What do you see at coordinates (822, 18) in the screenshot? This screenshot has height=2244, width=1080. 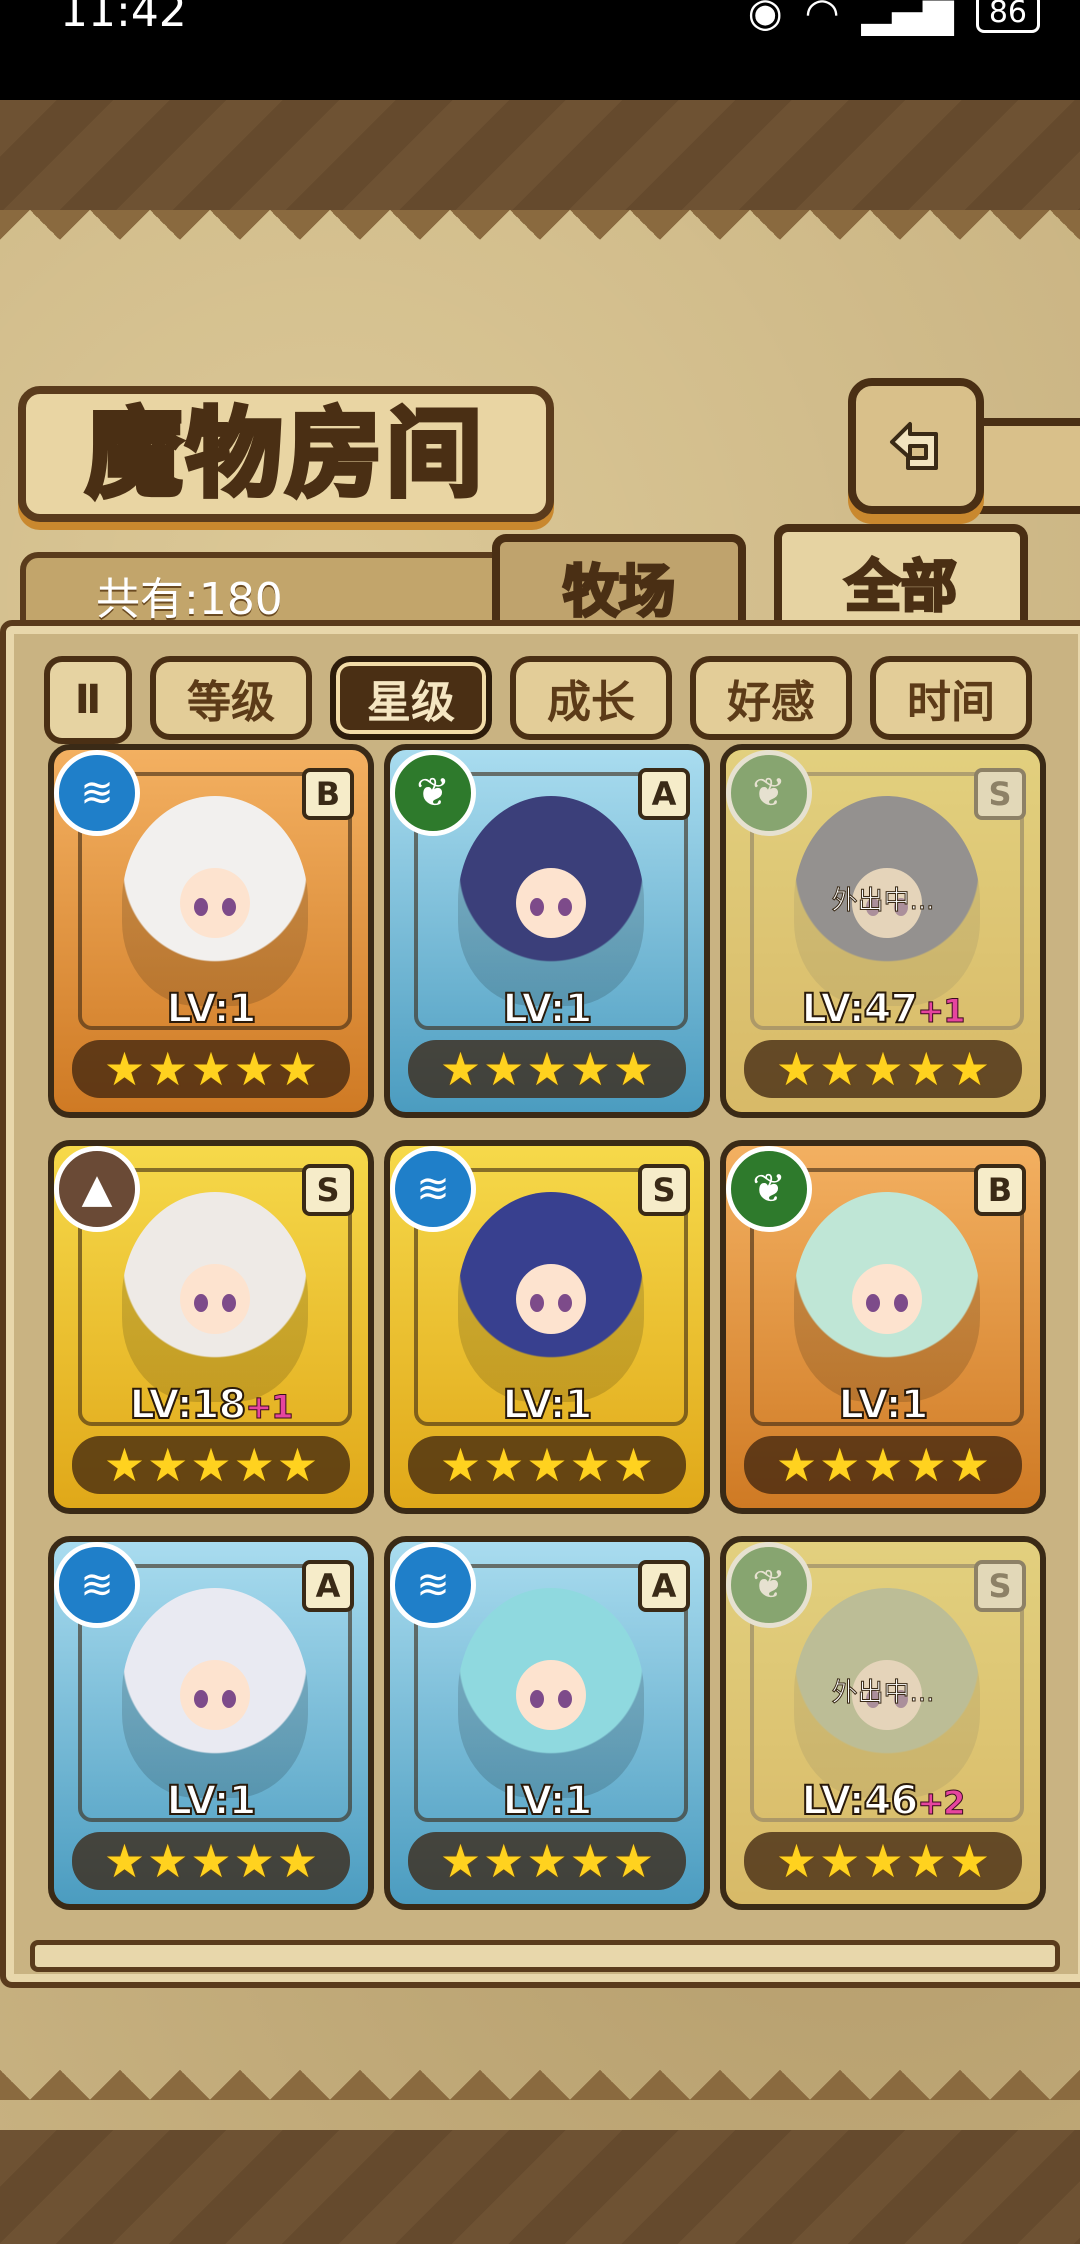 I see `wifi-icon: ◠` at bounding box center [822, 18].